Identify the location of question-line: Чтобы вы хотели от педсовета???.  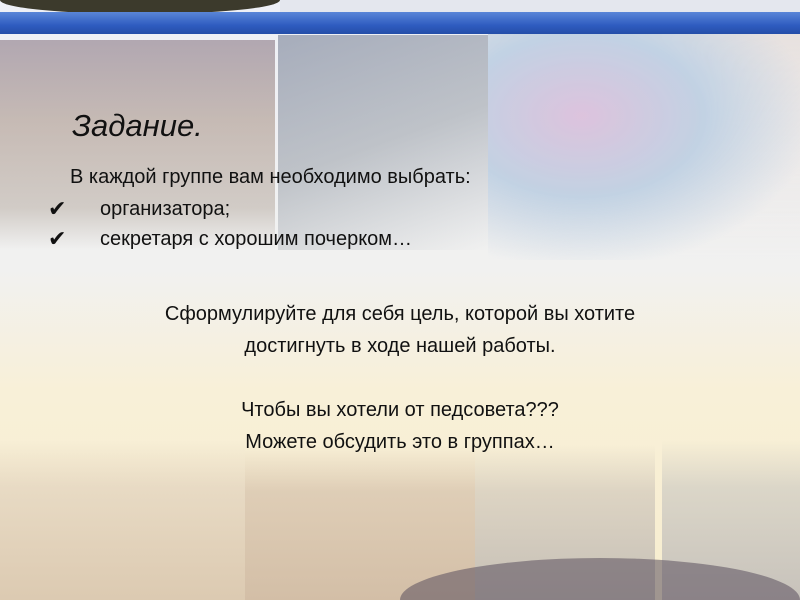
(400, 410).